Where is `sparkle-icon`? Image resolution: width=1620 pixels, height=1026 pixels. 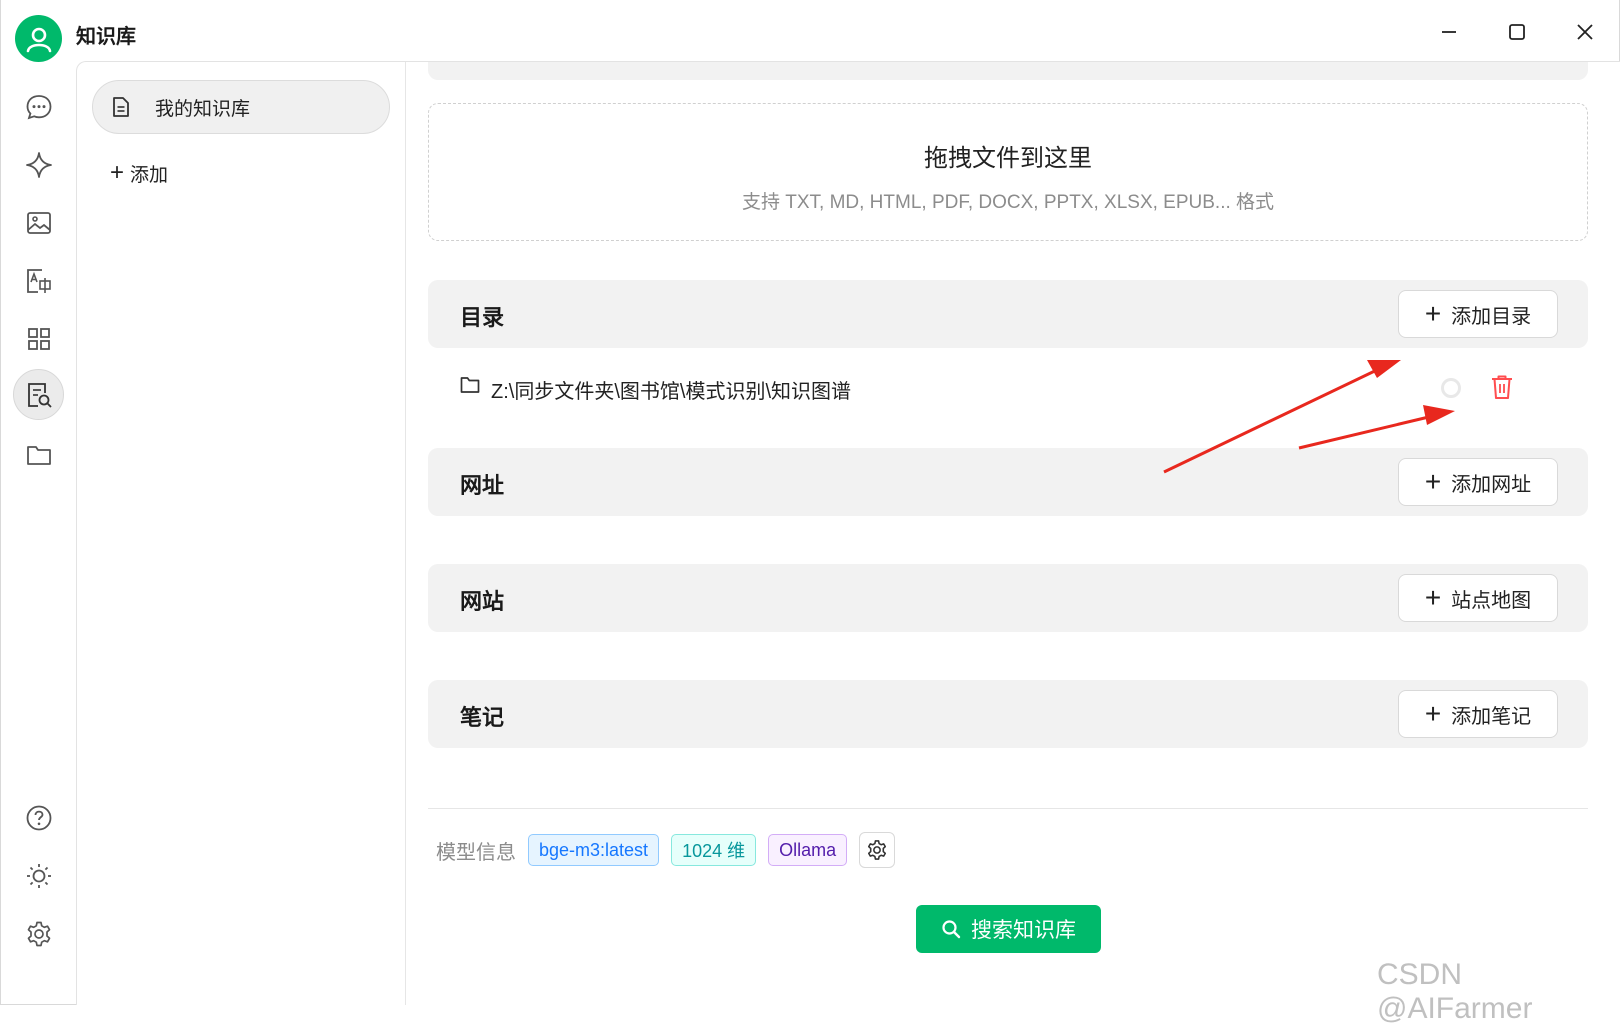
sparkle-icon is located at coordinates (38, 164).